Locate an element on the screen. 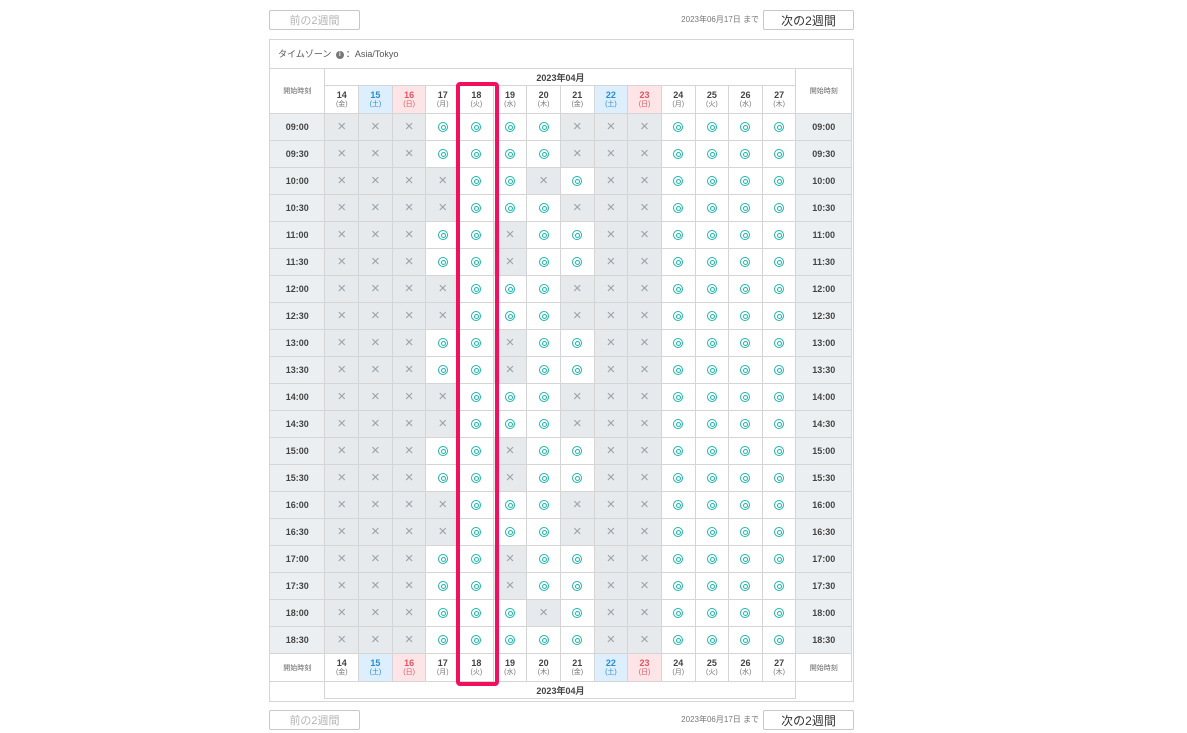 This screenshot has width=1187, height=733. next-two-weeks-button-bottom: 次の2週間 is located at coordinates (808, 720).